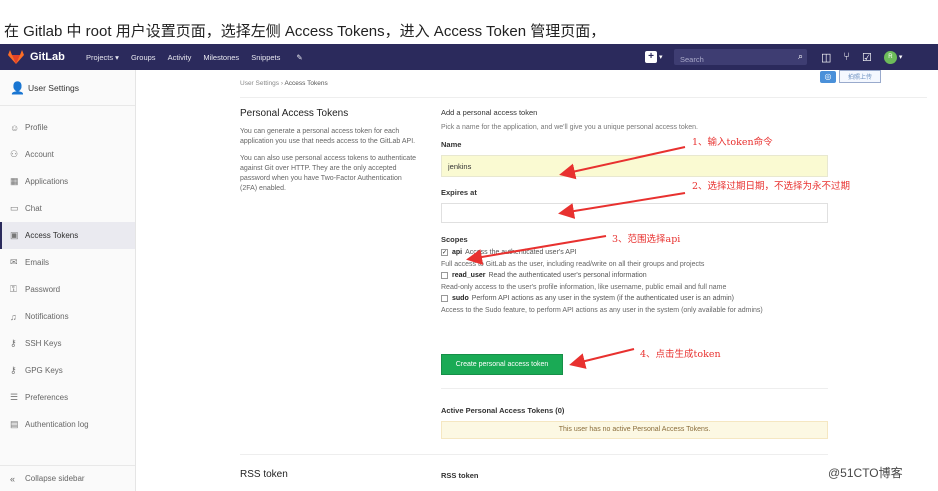 This screenshot has width=938, height=491. Describe the element at coordinates (771, 186) in the screenshot. I see `annotation-2: 2、选择过期日期，不选择为永不过期` at that location.